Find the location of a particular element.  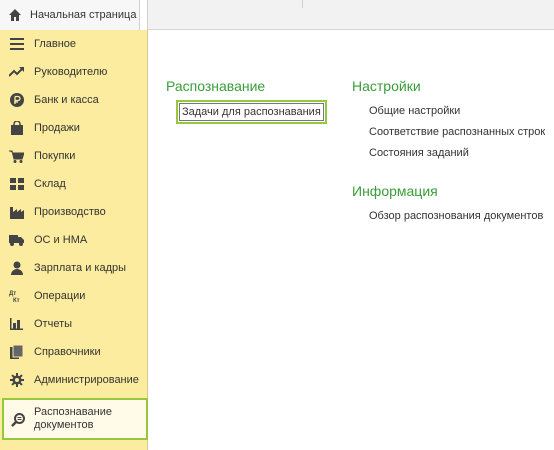

shopping-bag-icon is located at coordinates (16, 128).